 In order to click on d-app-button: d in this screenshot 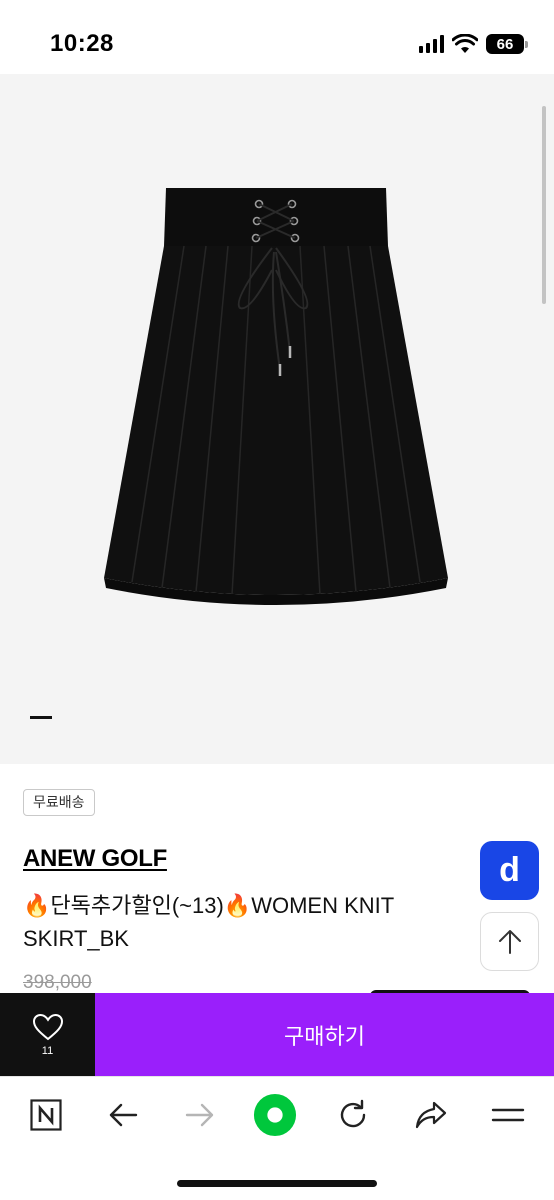, I will do `click(509, 870)`.